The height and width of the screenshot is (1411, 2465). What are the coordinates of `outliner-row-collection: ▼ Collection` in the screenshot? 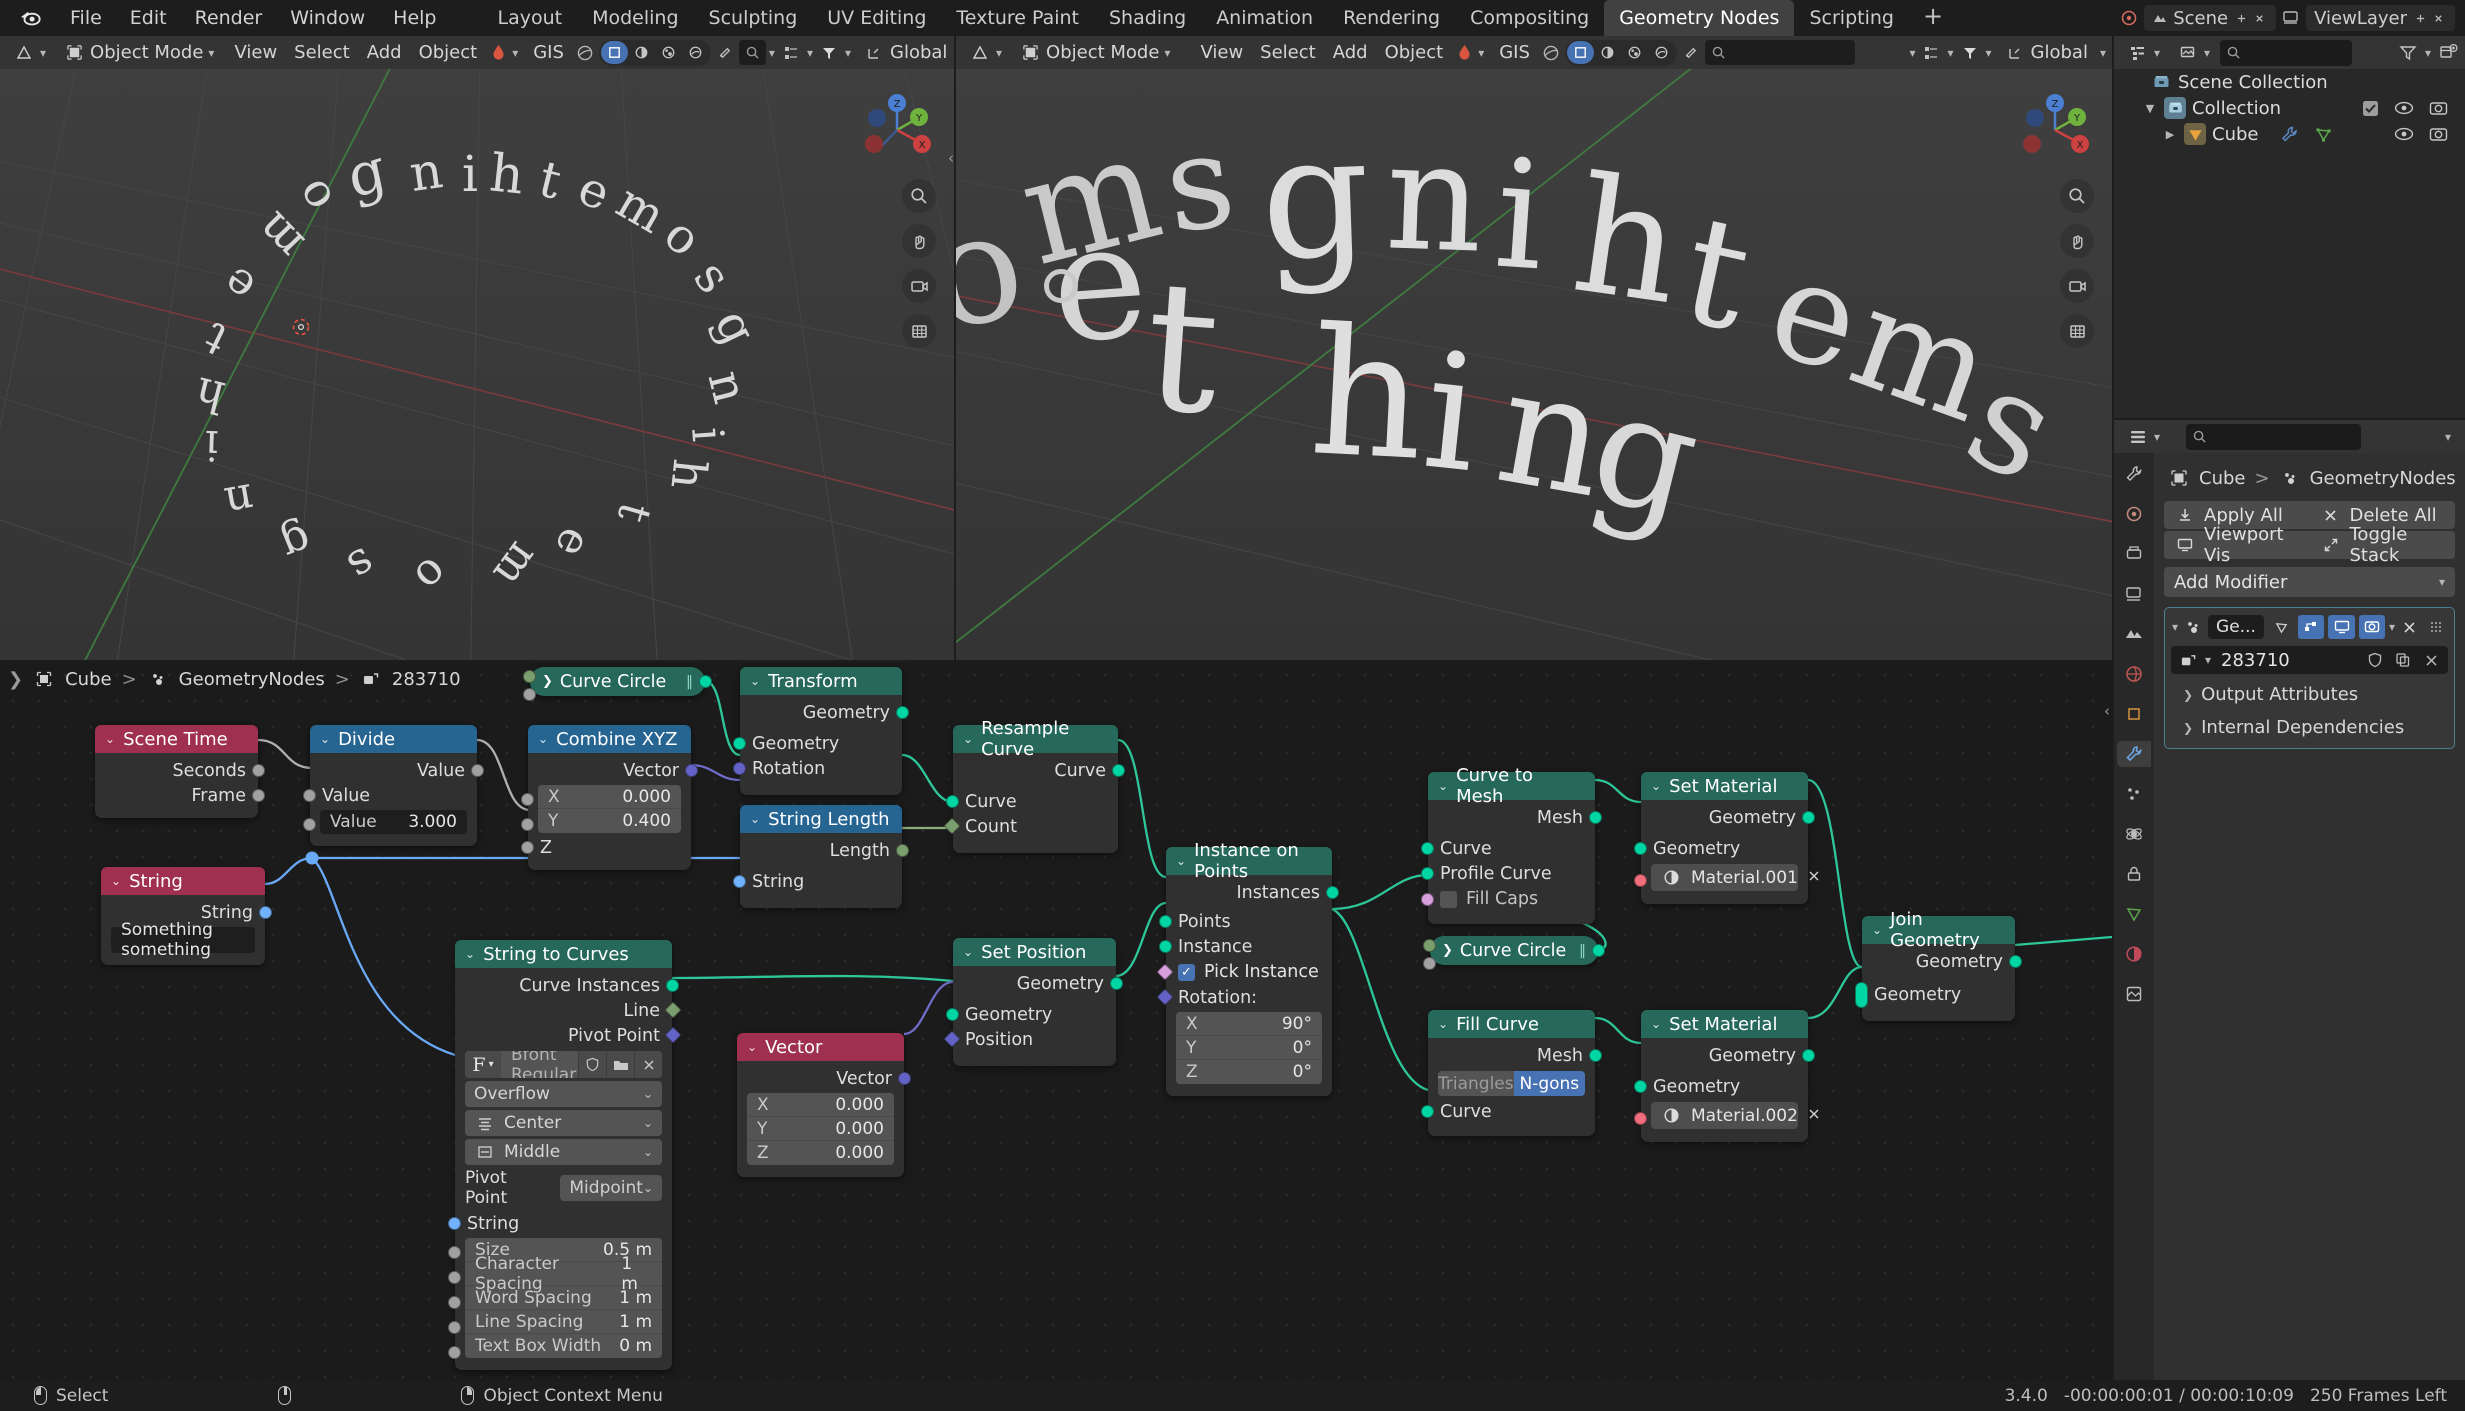 It's located at (2289, 108).